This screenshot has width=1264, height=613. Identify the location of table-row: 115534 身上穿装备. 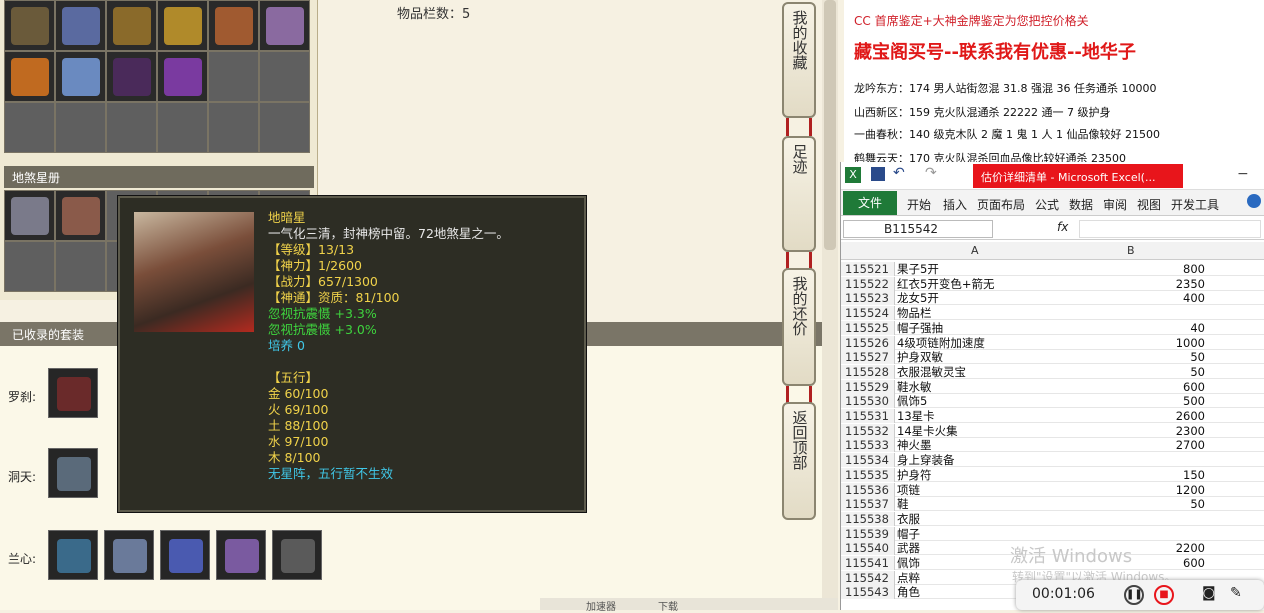
(1052, 460).